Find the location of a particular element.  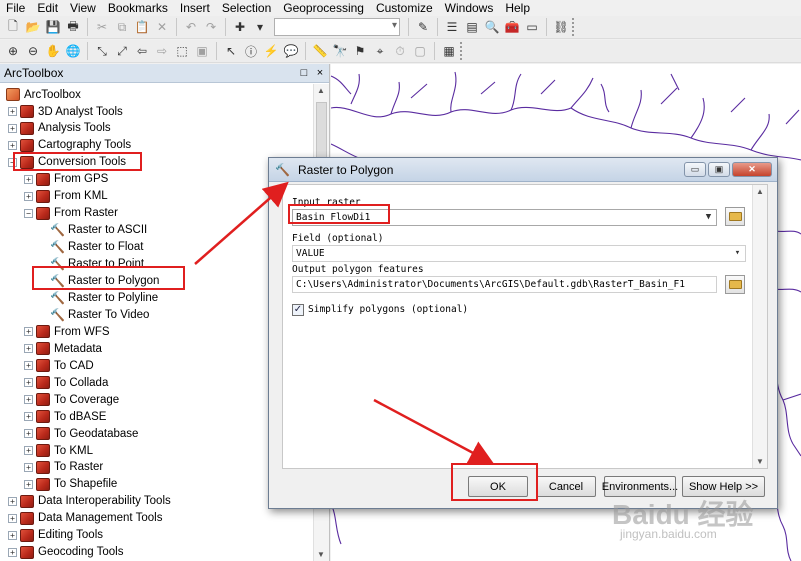

menu-bookmarks: Bookmarks is located at coordinates (138, 8).